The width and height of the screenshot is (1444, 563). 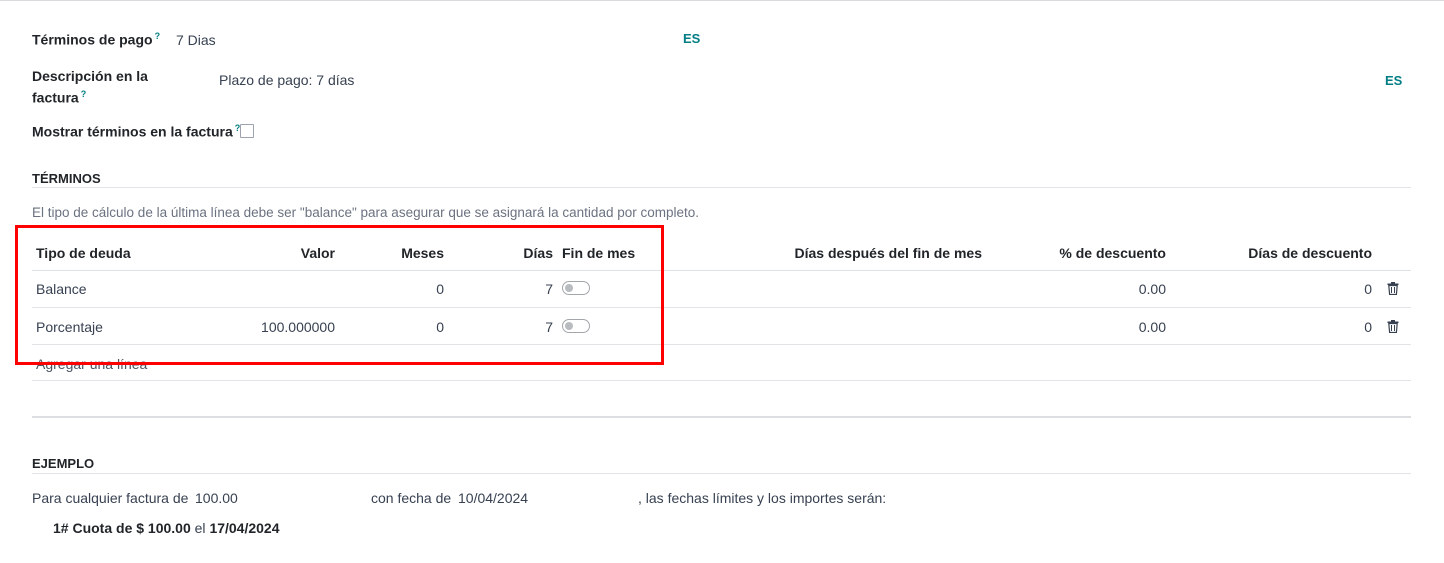 What do you see at coordinates (691, 38) in the screenshot?
I see `payment-terms-lang-button: ES` at bounding box center [691, 38].